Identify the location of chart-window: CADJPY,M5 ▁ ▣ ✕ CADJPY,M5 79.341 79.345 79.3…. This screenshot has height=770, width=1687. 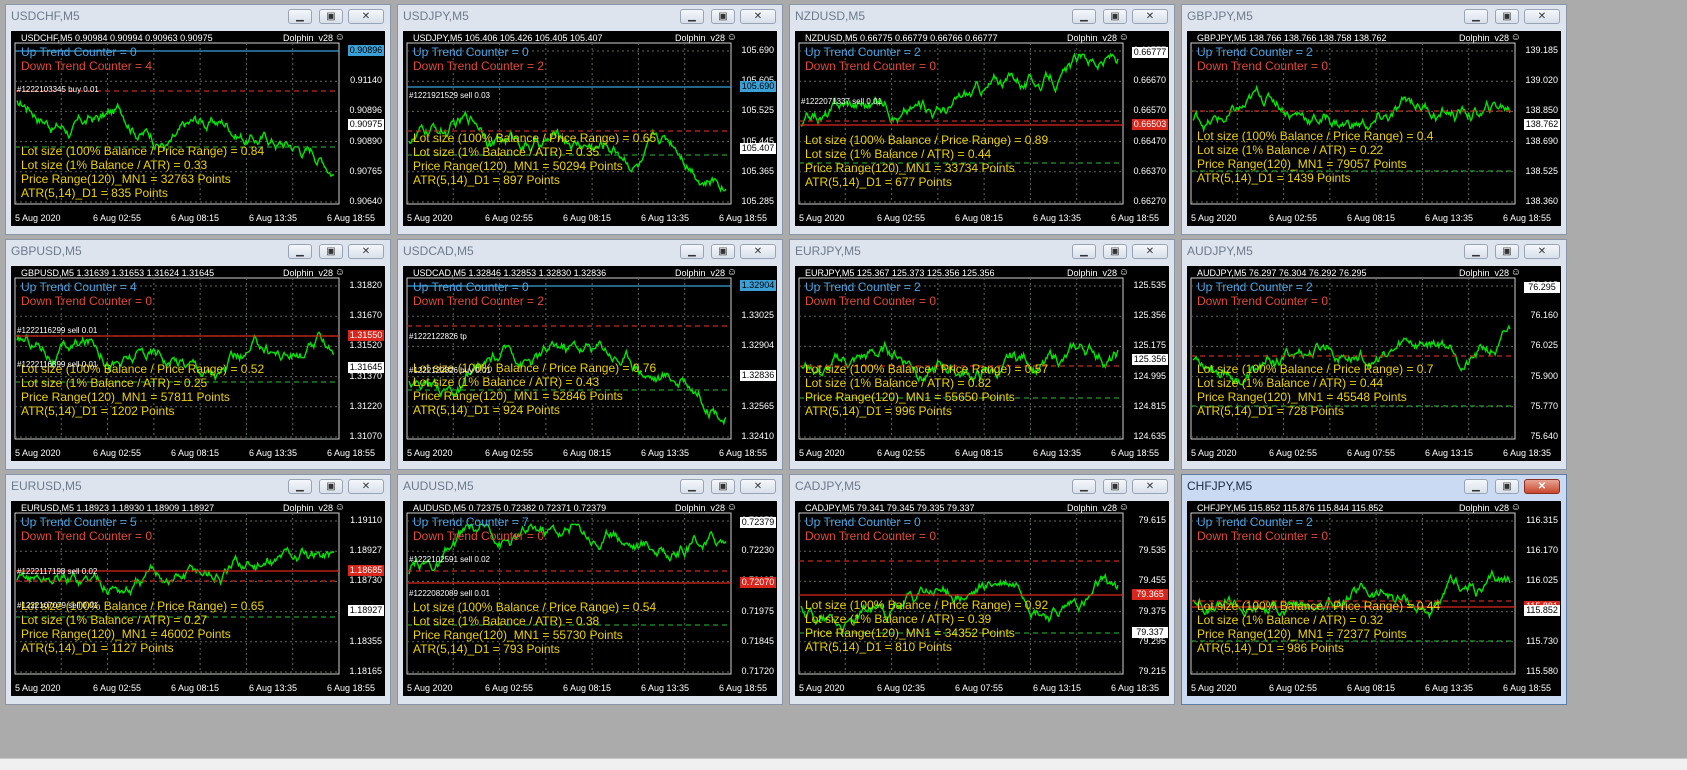
(982, 589).